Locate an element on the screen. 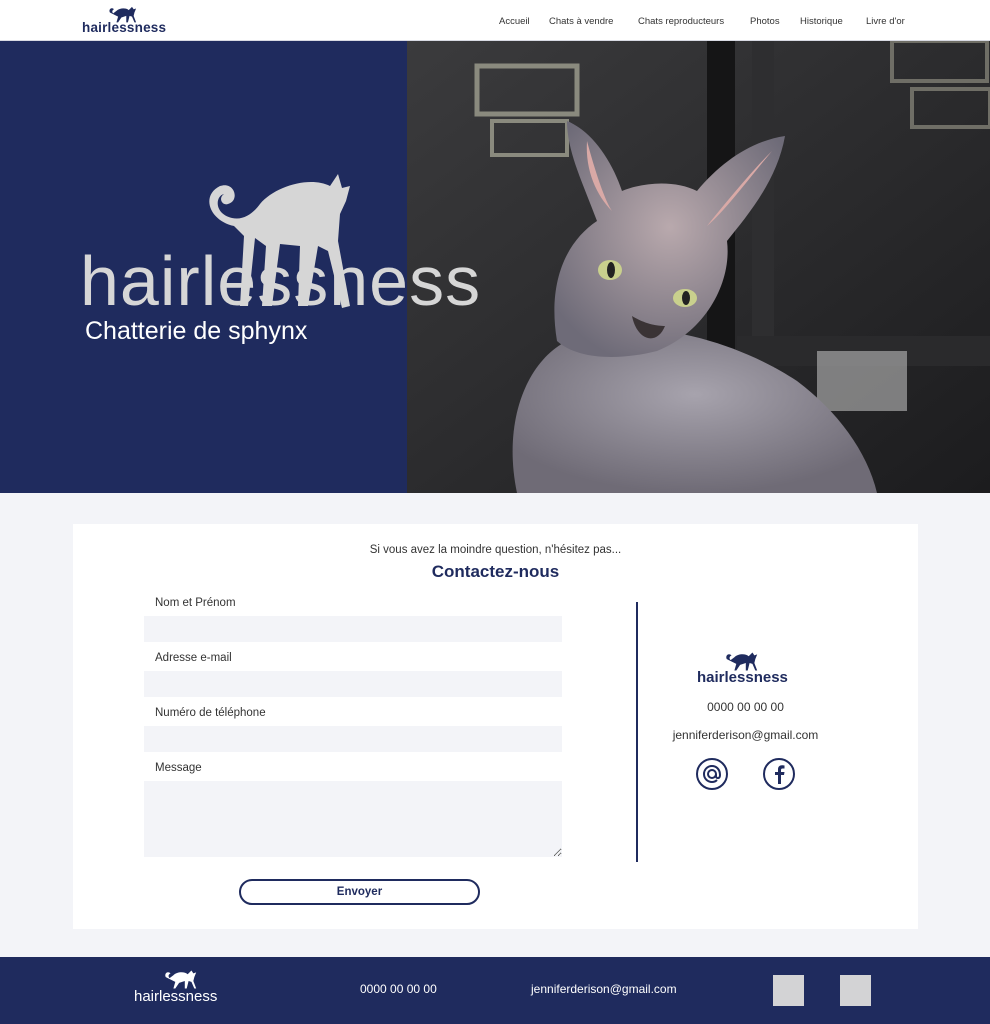  nav-item-accueil: Accueil is located at coordinates (514, 21).